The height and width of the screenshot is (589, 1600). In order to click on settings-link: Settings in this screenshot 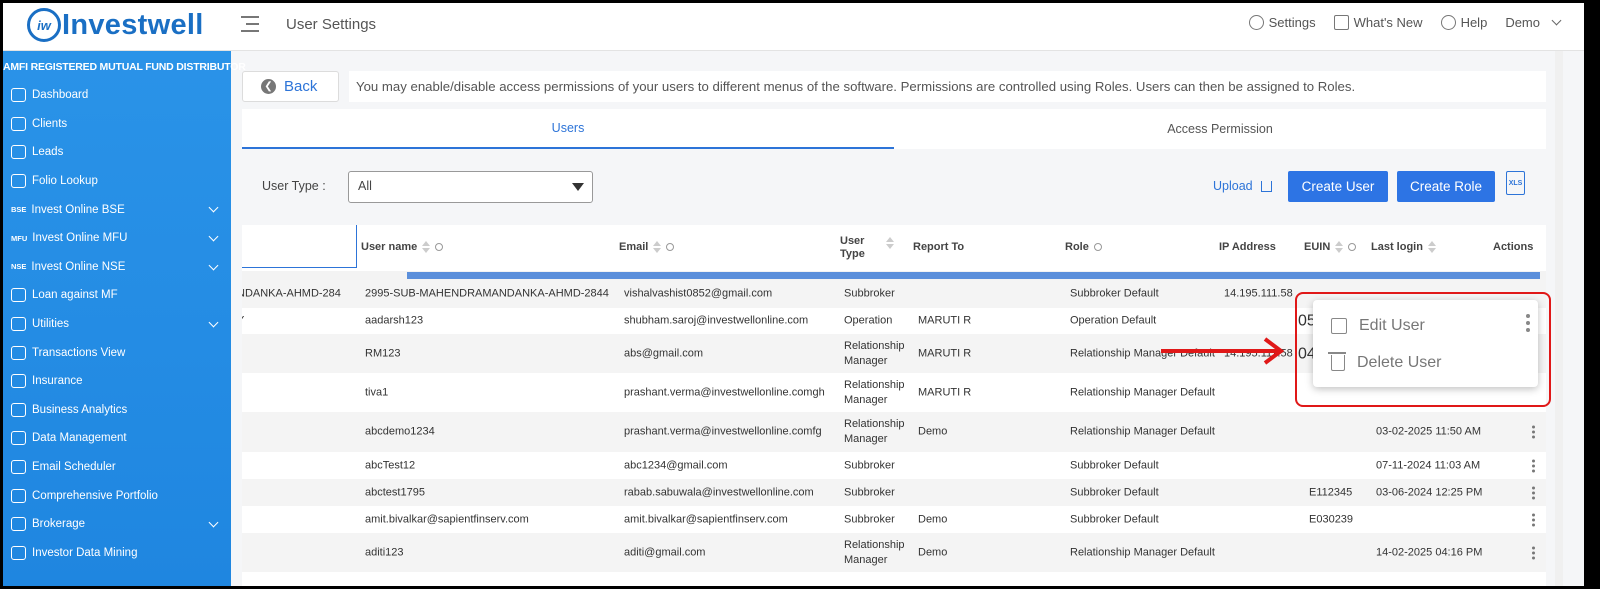, I will do `click(1282, 22)`.